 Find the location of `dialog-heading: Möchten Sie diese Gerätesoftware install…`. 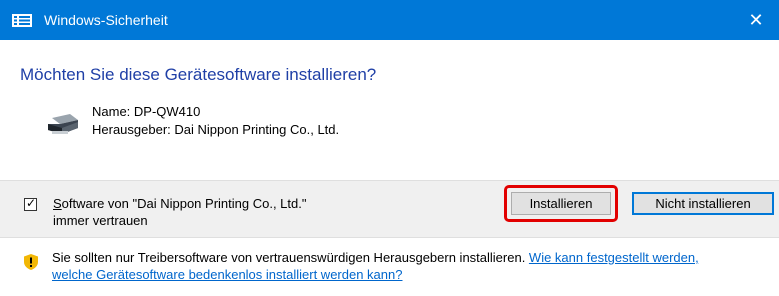

dialog-heading: Möchten Sie diese Gerätesoftware install… is located at coordinates (198, 74).